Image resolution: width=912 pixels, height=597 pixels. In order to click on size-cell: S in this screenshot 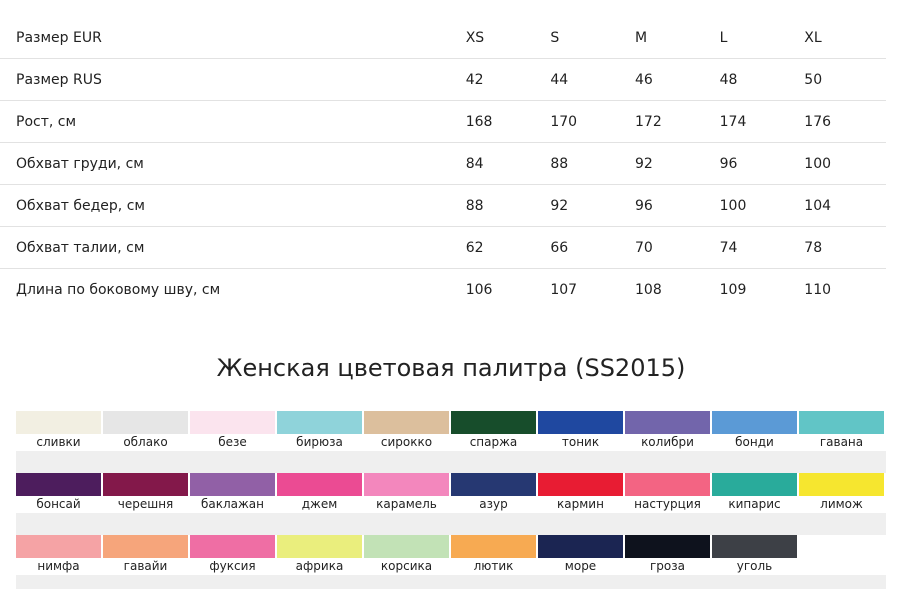, I will do `click(592, 38)`.